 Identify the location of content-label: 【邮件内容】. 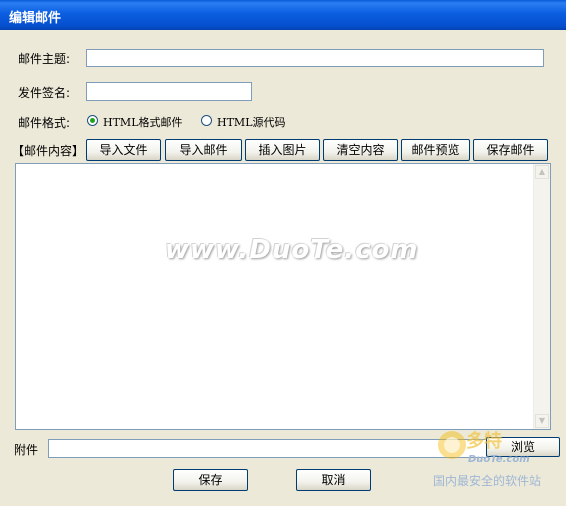
(48, 151).